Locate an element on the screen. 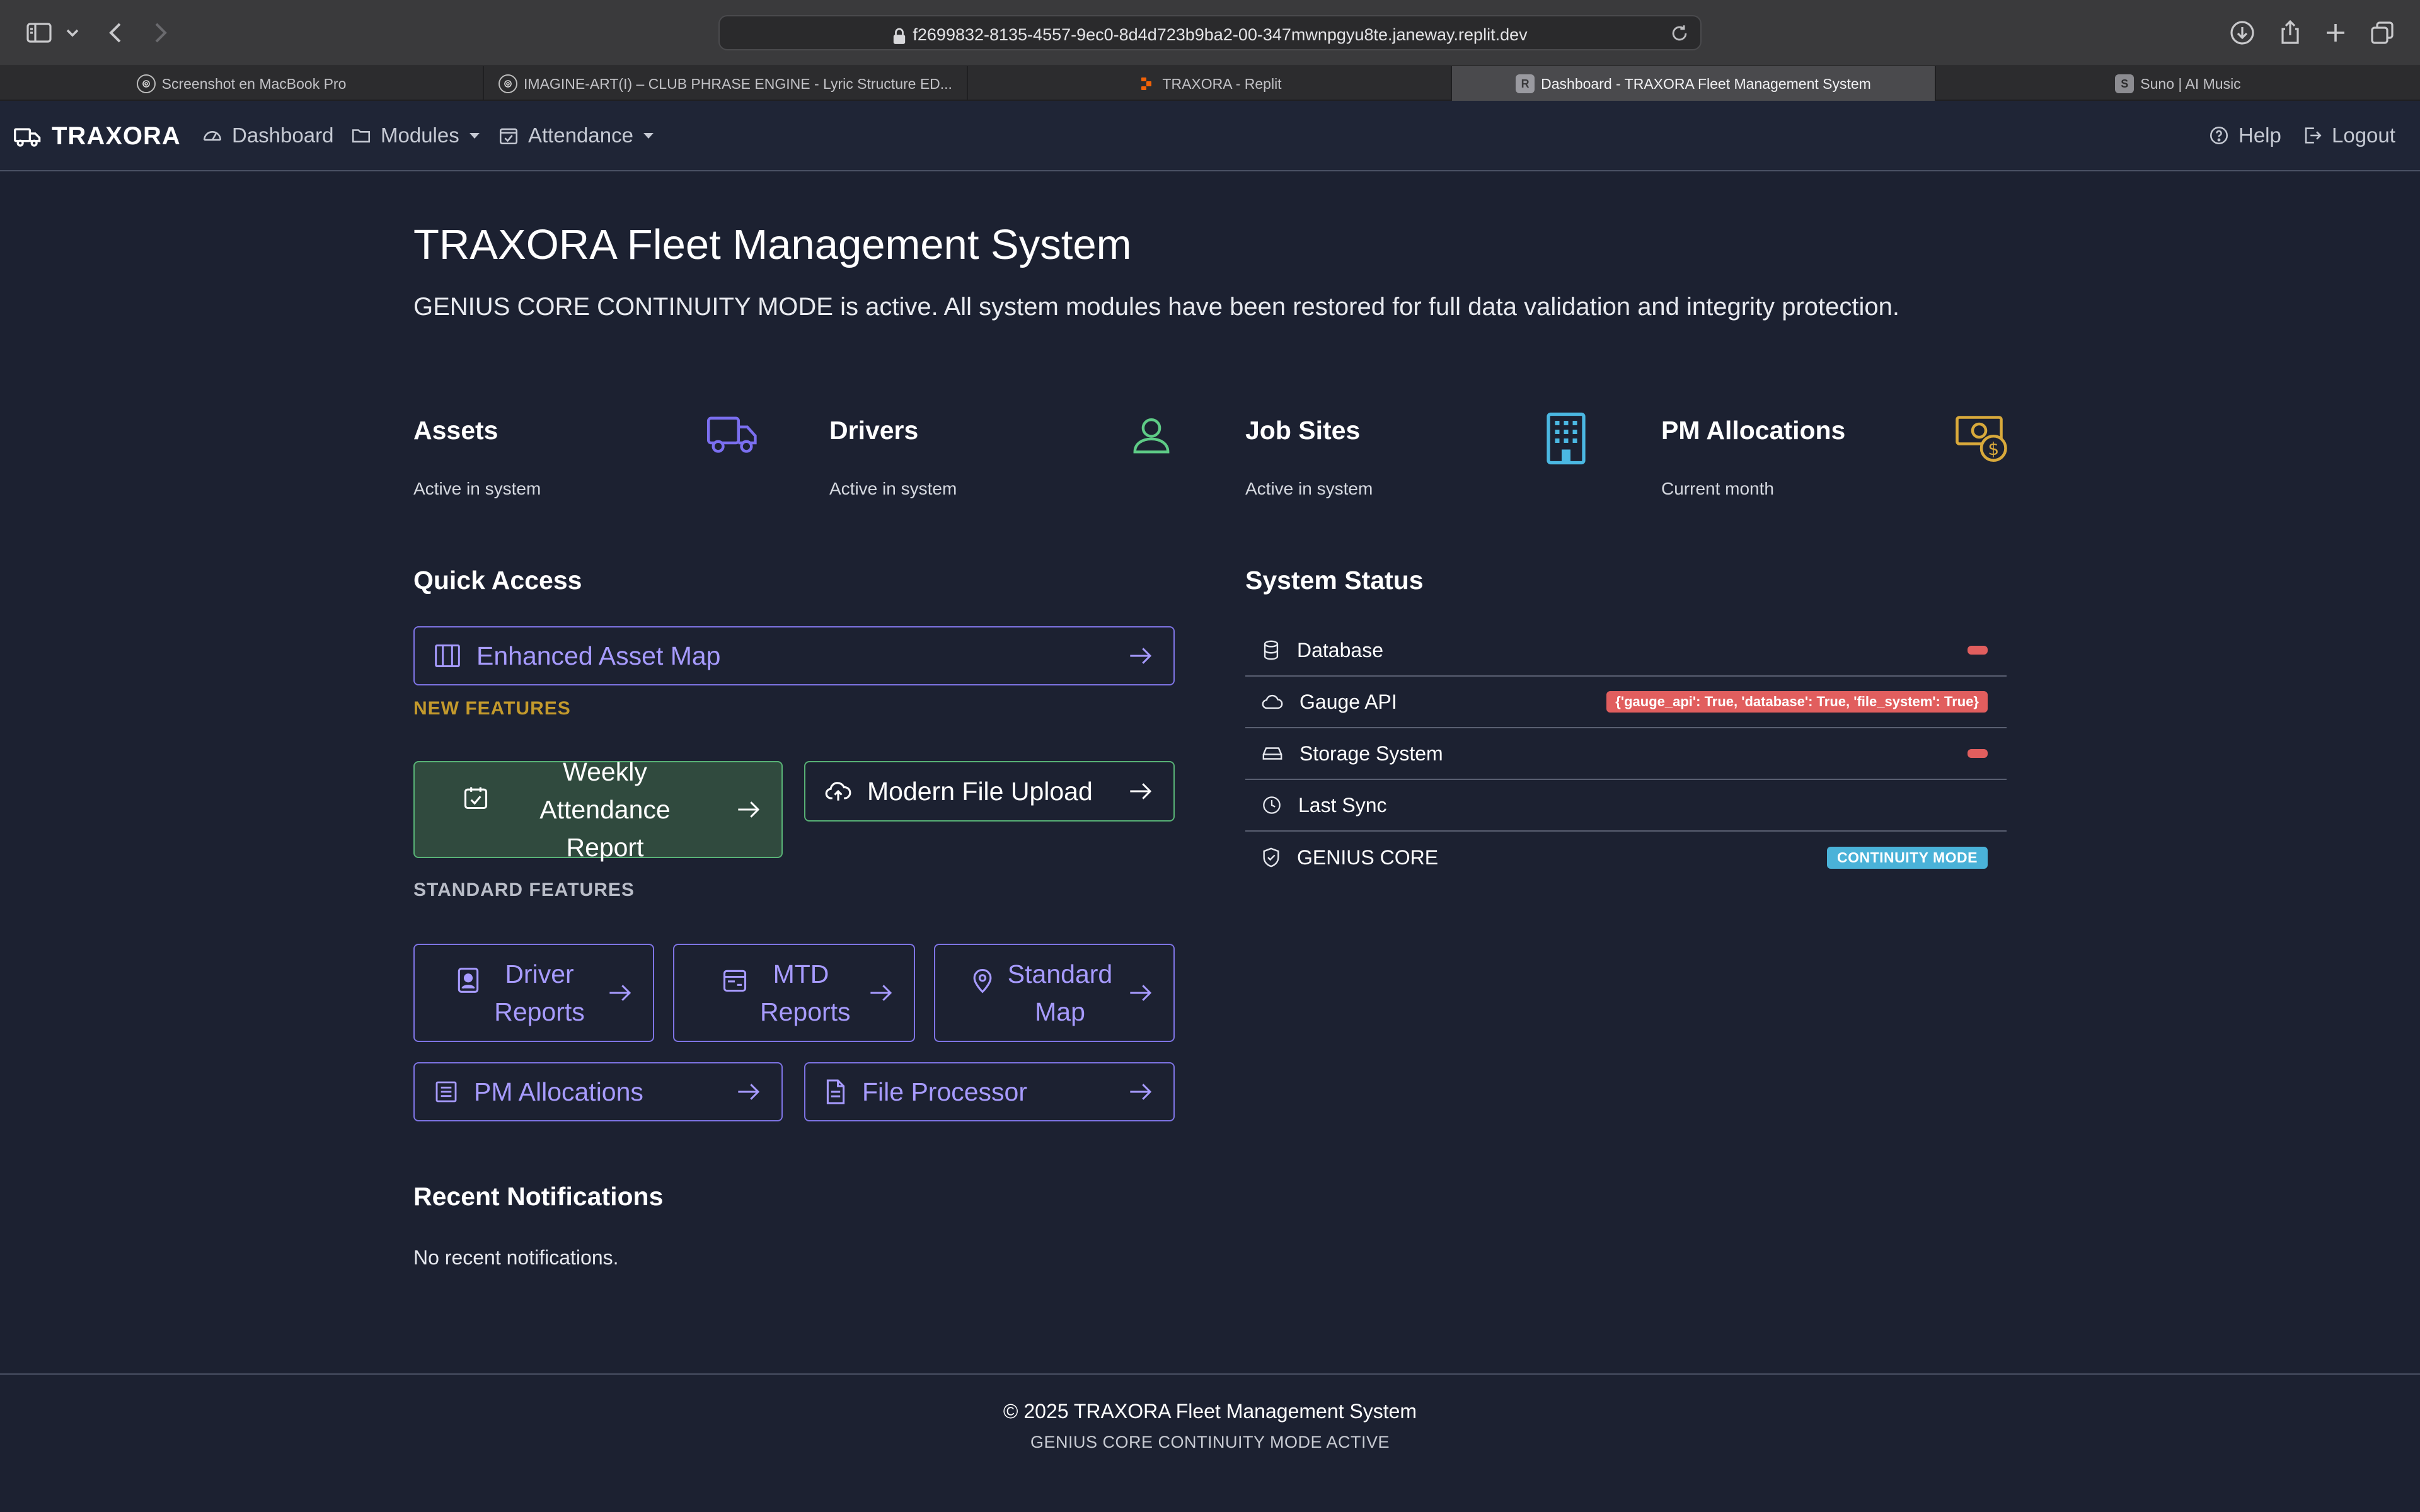  pm-allocations-button: PM Allocations is located at coordinates (598, 1091).